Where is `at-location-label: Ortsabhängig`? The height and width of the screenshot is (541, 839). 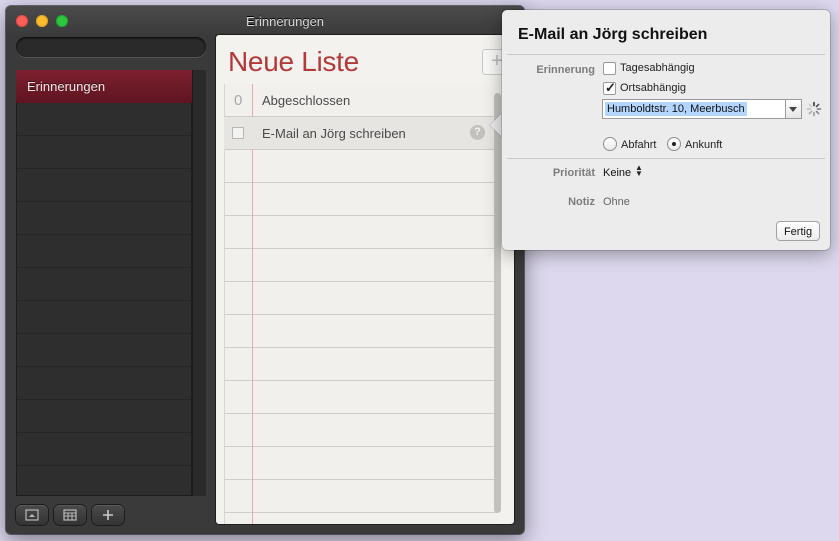
at-location-label: Ortsabhängig is located at coordinates (653, 88).